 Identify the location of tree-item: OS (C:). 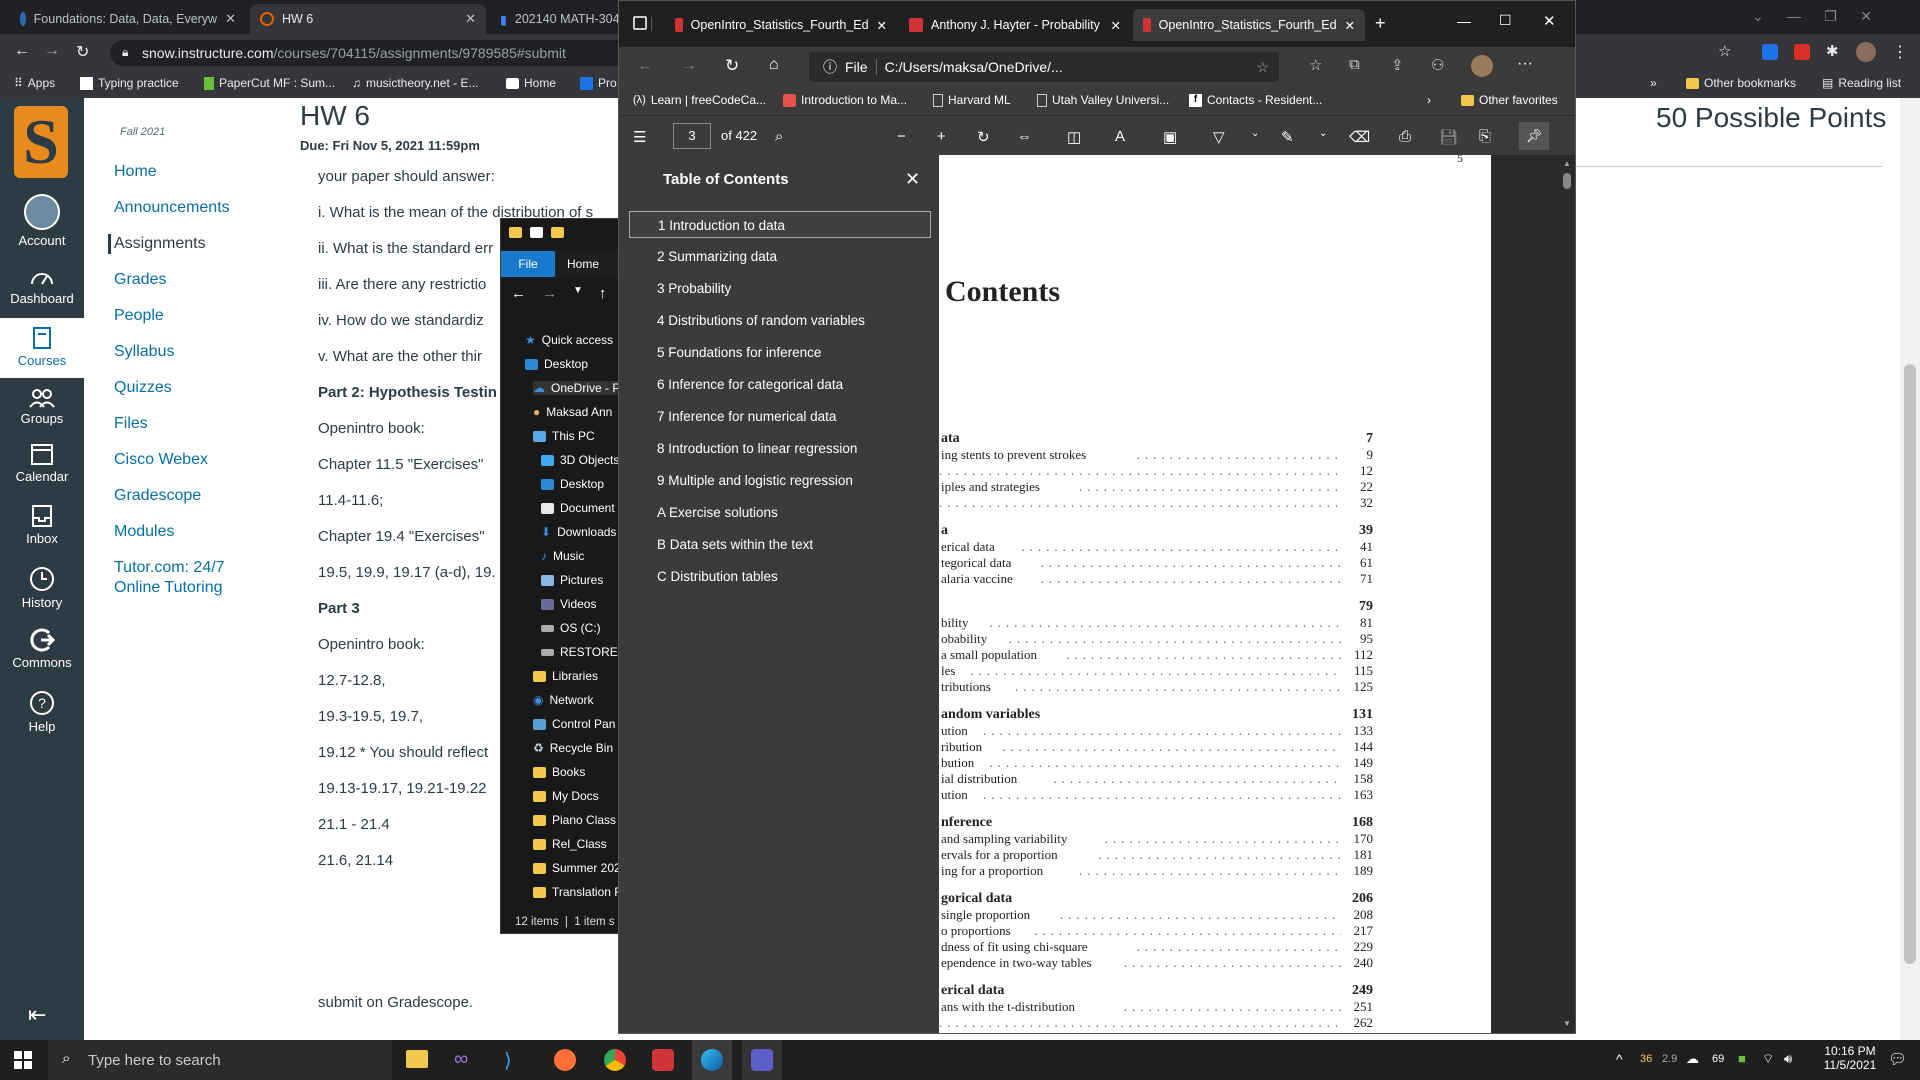
(571, 628).